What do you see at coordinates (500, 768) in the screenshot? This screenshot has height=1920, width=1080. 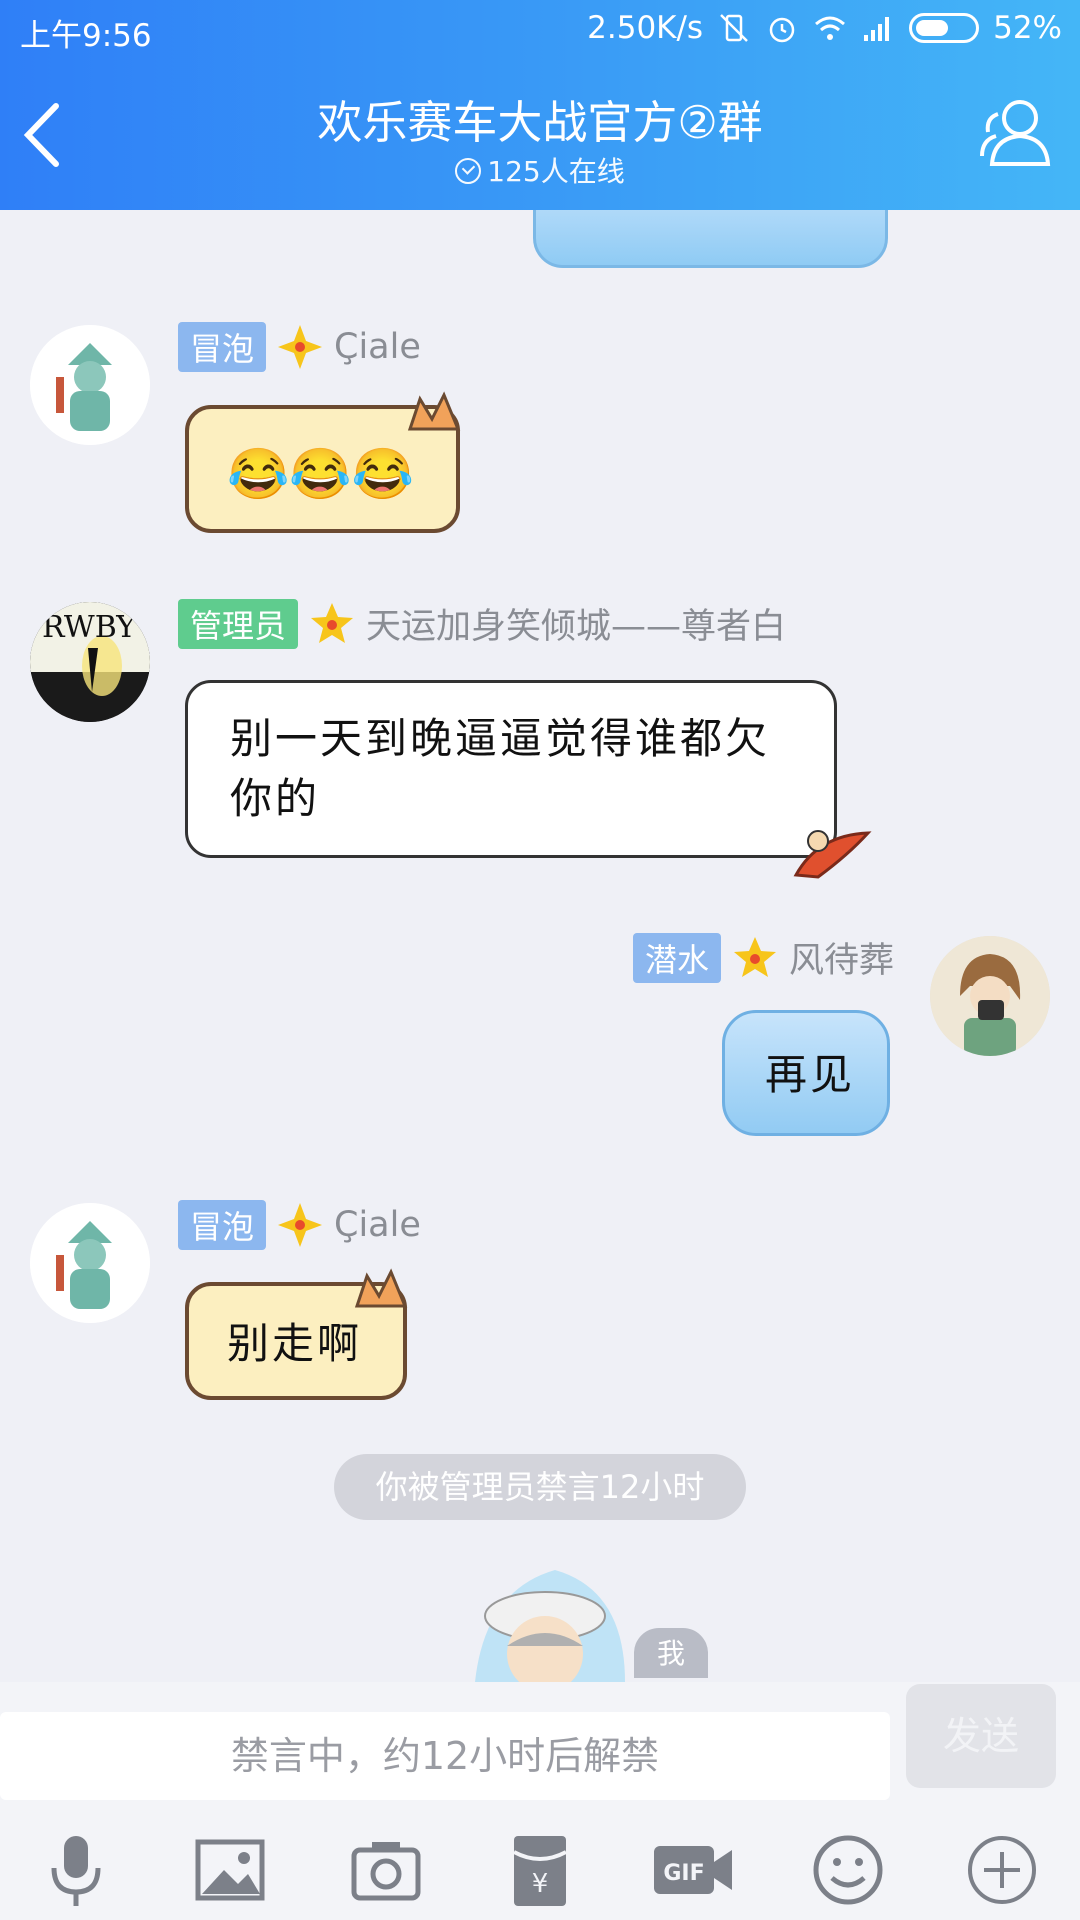 I see `message-text: 别一天到晚逼逼觉得谁都欠你的` at bounding box center [500, 768].